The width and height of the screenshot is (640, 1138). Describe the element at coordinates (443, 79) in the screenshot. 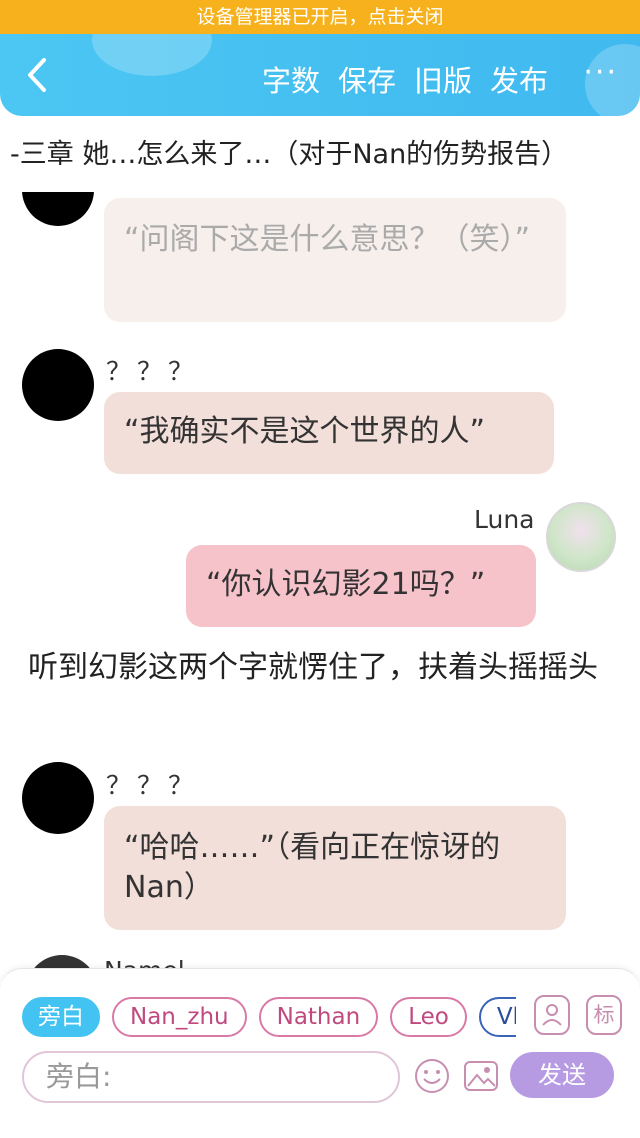

I see `old-version-button: 旧版` at that location.